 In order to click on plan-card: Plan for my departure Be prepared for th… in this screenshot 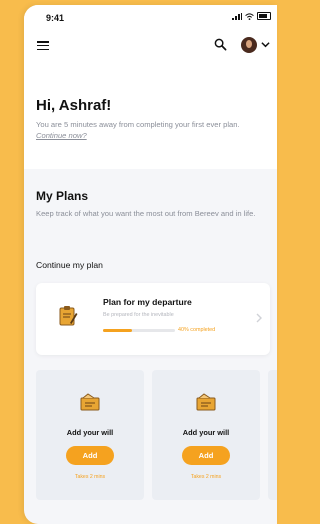, I will do `click(153, 319)`.